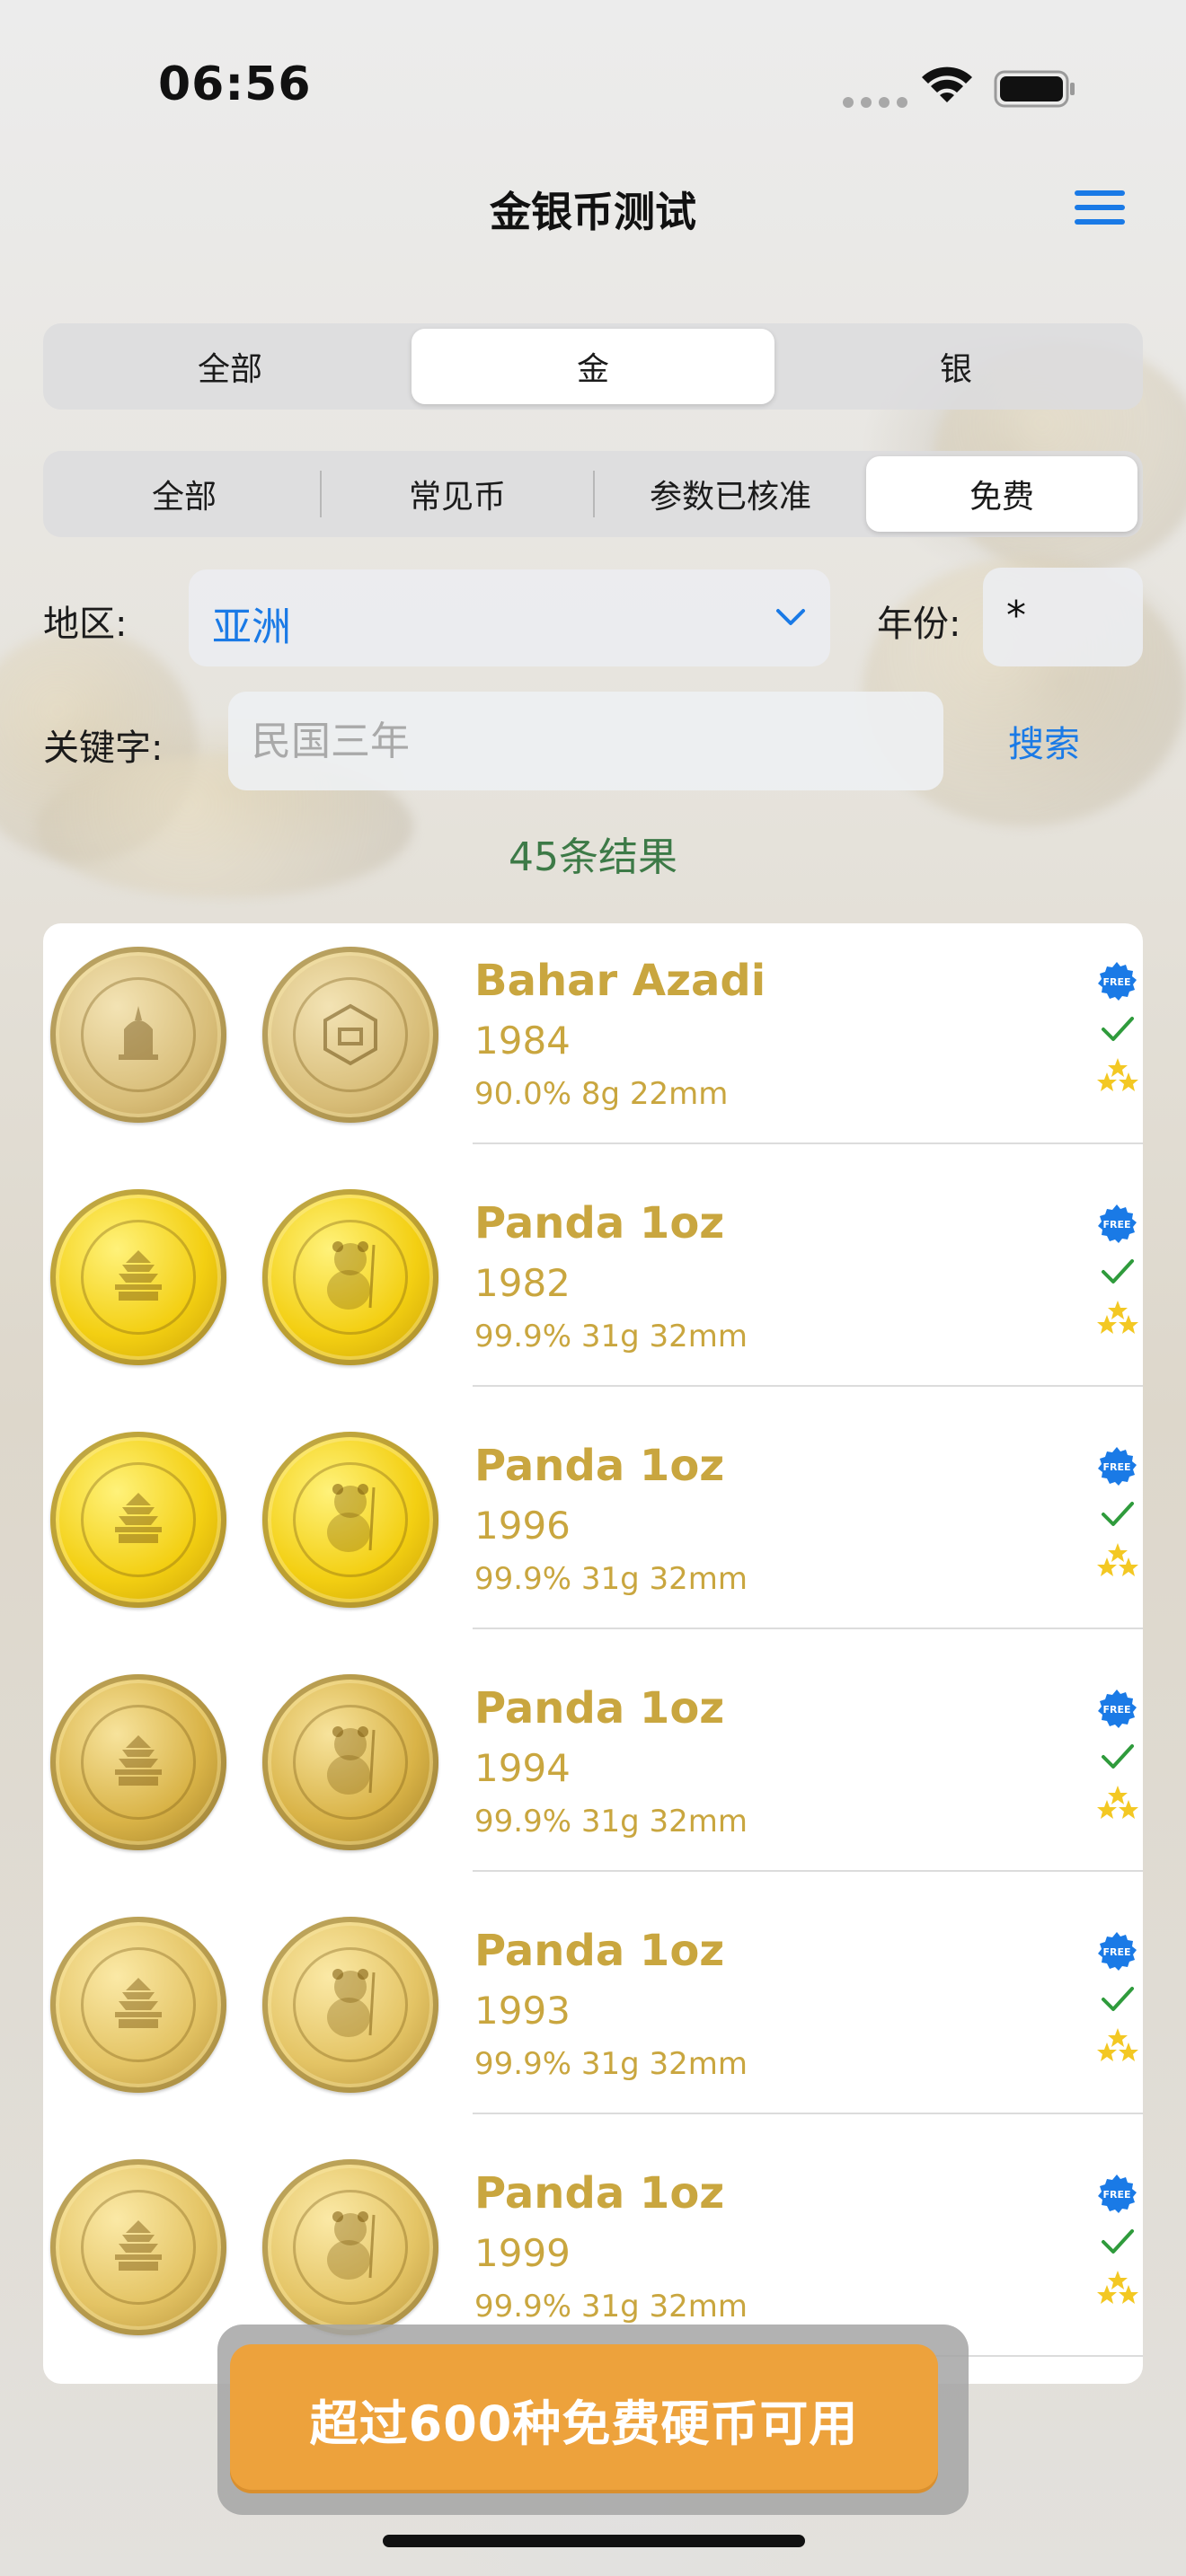  What do you see at coordinates (103, 748) in the screenshot?
I see `keyword-label: 关键字:` at bounding box center [103, 748].